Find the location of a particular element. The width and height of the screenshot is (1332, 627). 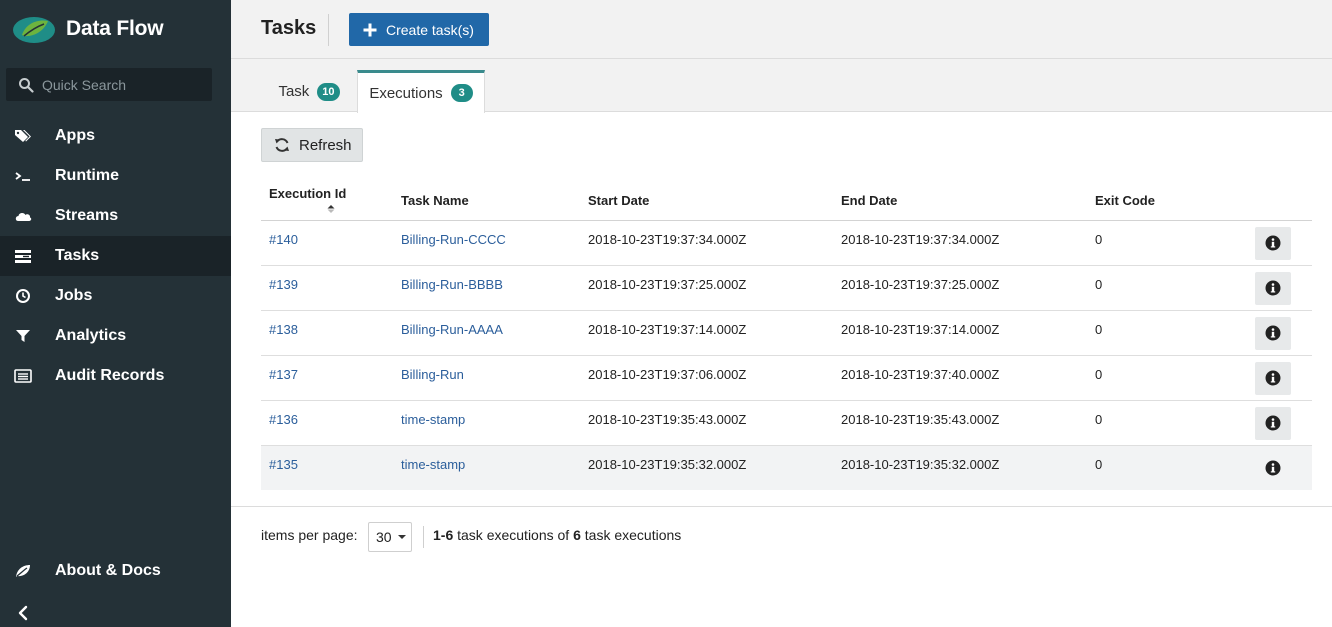

refresh-label: Refresh is located at coordinates (325, 145).